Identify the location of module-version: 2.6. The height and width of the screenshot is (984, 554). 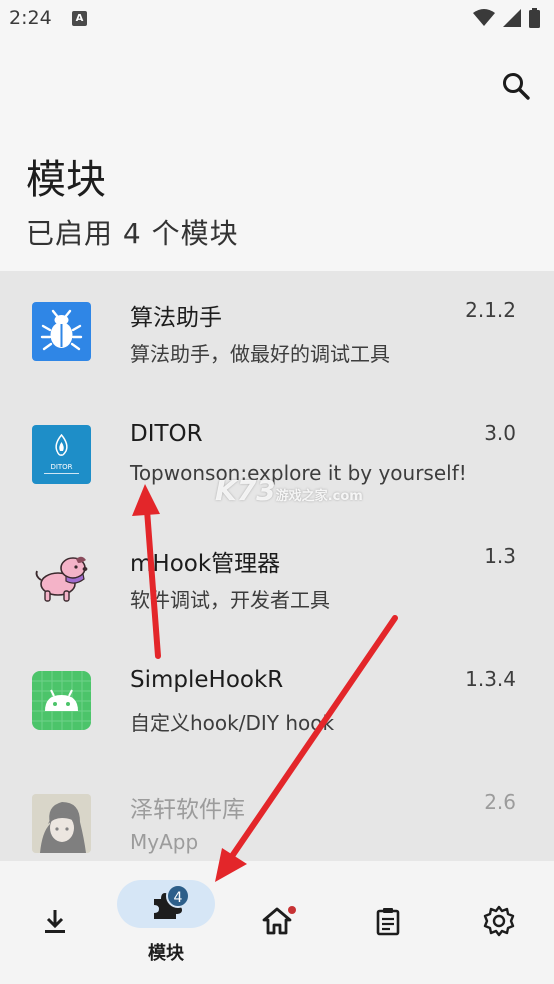
(500, 802).